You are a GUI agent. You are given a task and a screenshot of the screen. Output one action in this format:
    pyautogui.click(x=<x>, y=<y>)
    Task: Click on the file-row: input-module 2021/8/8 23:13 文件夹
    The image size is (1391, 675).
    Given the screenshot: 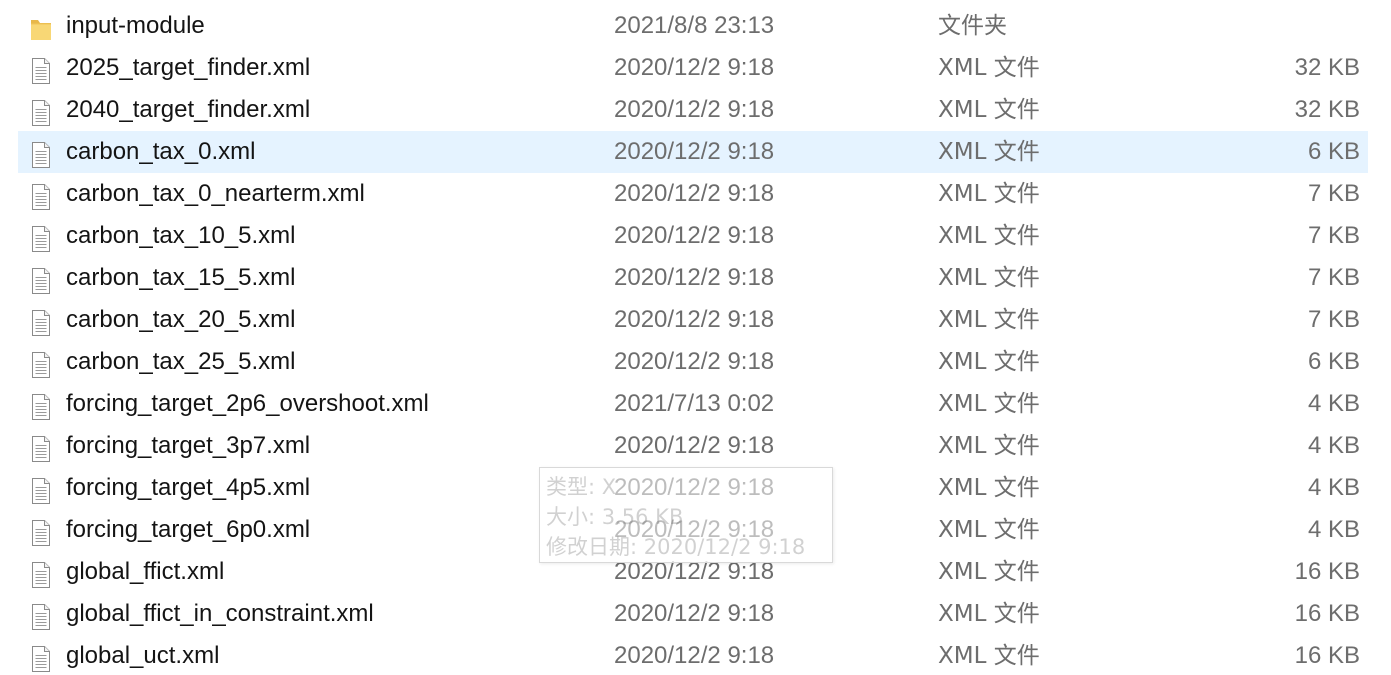 What is the action you would take?
    pyautogui.click(x=693, y=26)
    